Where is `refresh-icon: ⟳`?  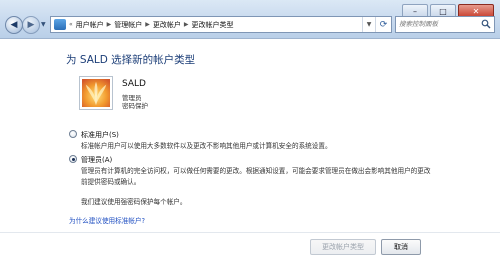 refresh-icon: ⟳ is located at coordinates (383, 24).